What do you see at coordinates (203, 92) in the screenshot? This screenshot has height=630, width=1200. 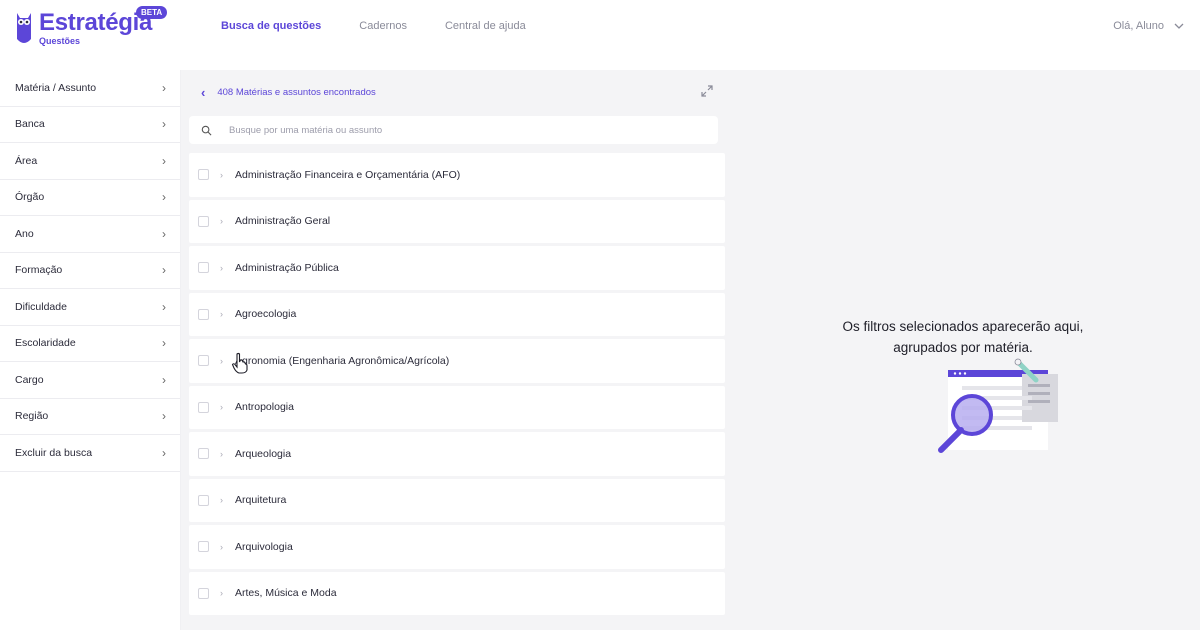 I see `chevron-left-icon: ‹` at bounding box center [203, 92].